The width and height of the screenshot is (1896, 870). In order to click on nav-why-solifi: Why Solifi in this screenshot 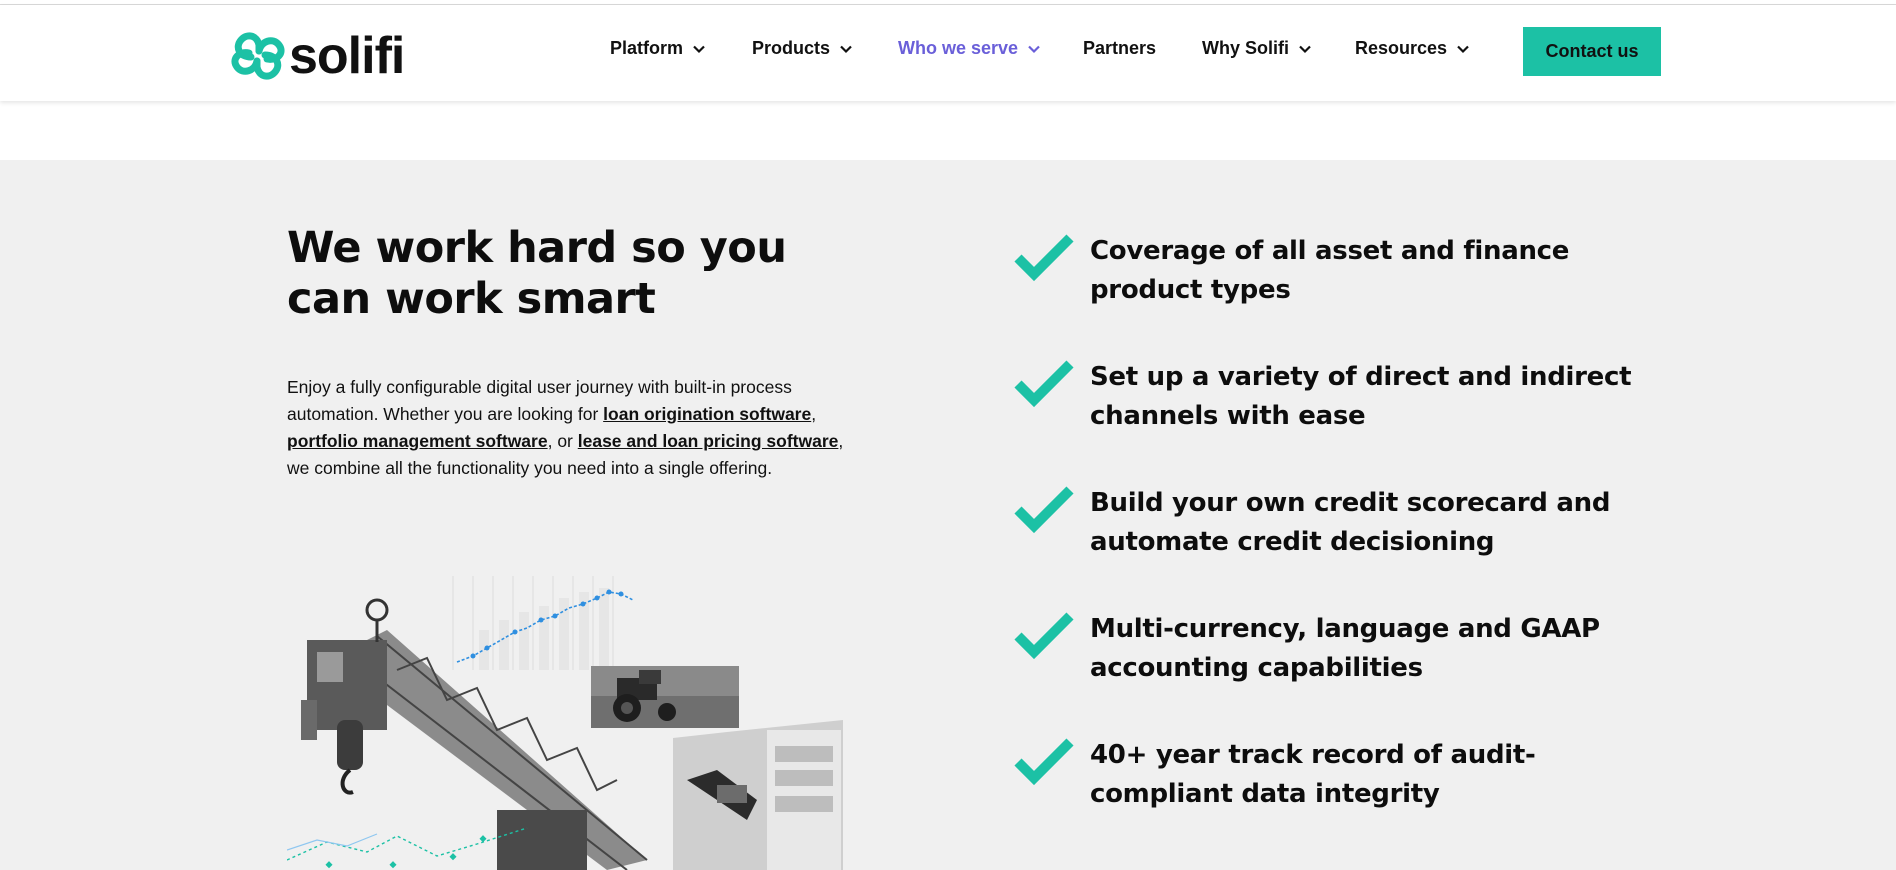, I will do `click(1257, 48)`.